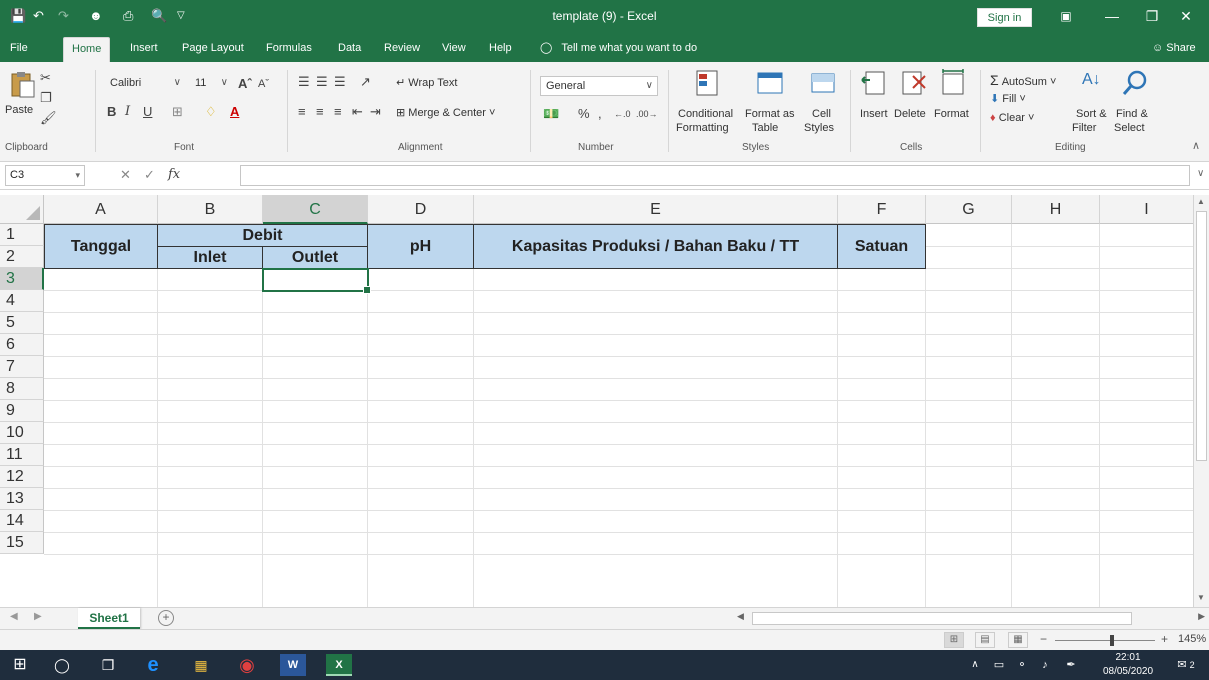  I want to click on redo-icon: ↷, so click(63, 16).